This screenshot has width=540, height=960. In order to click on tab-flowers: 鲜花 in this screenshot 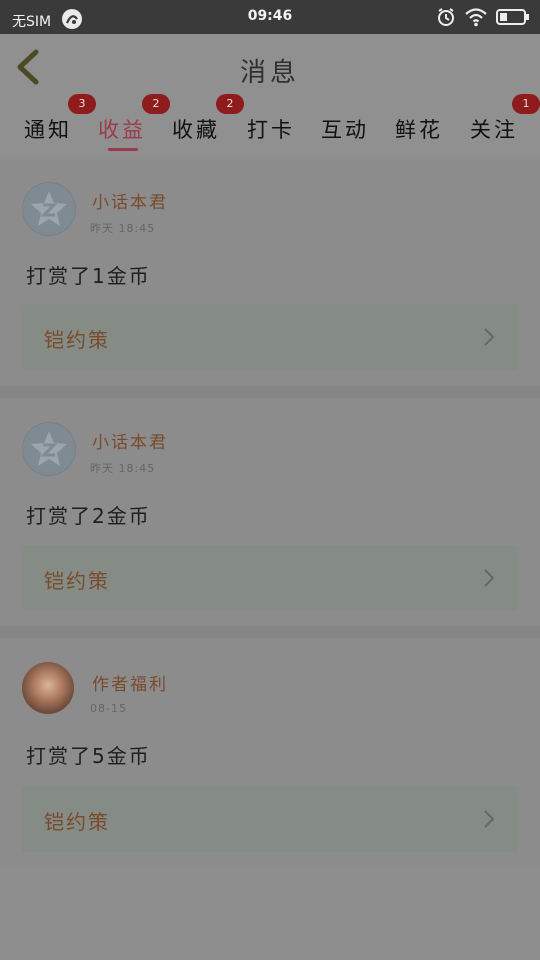, I will do `click(419, 129)`.